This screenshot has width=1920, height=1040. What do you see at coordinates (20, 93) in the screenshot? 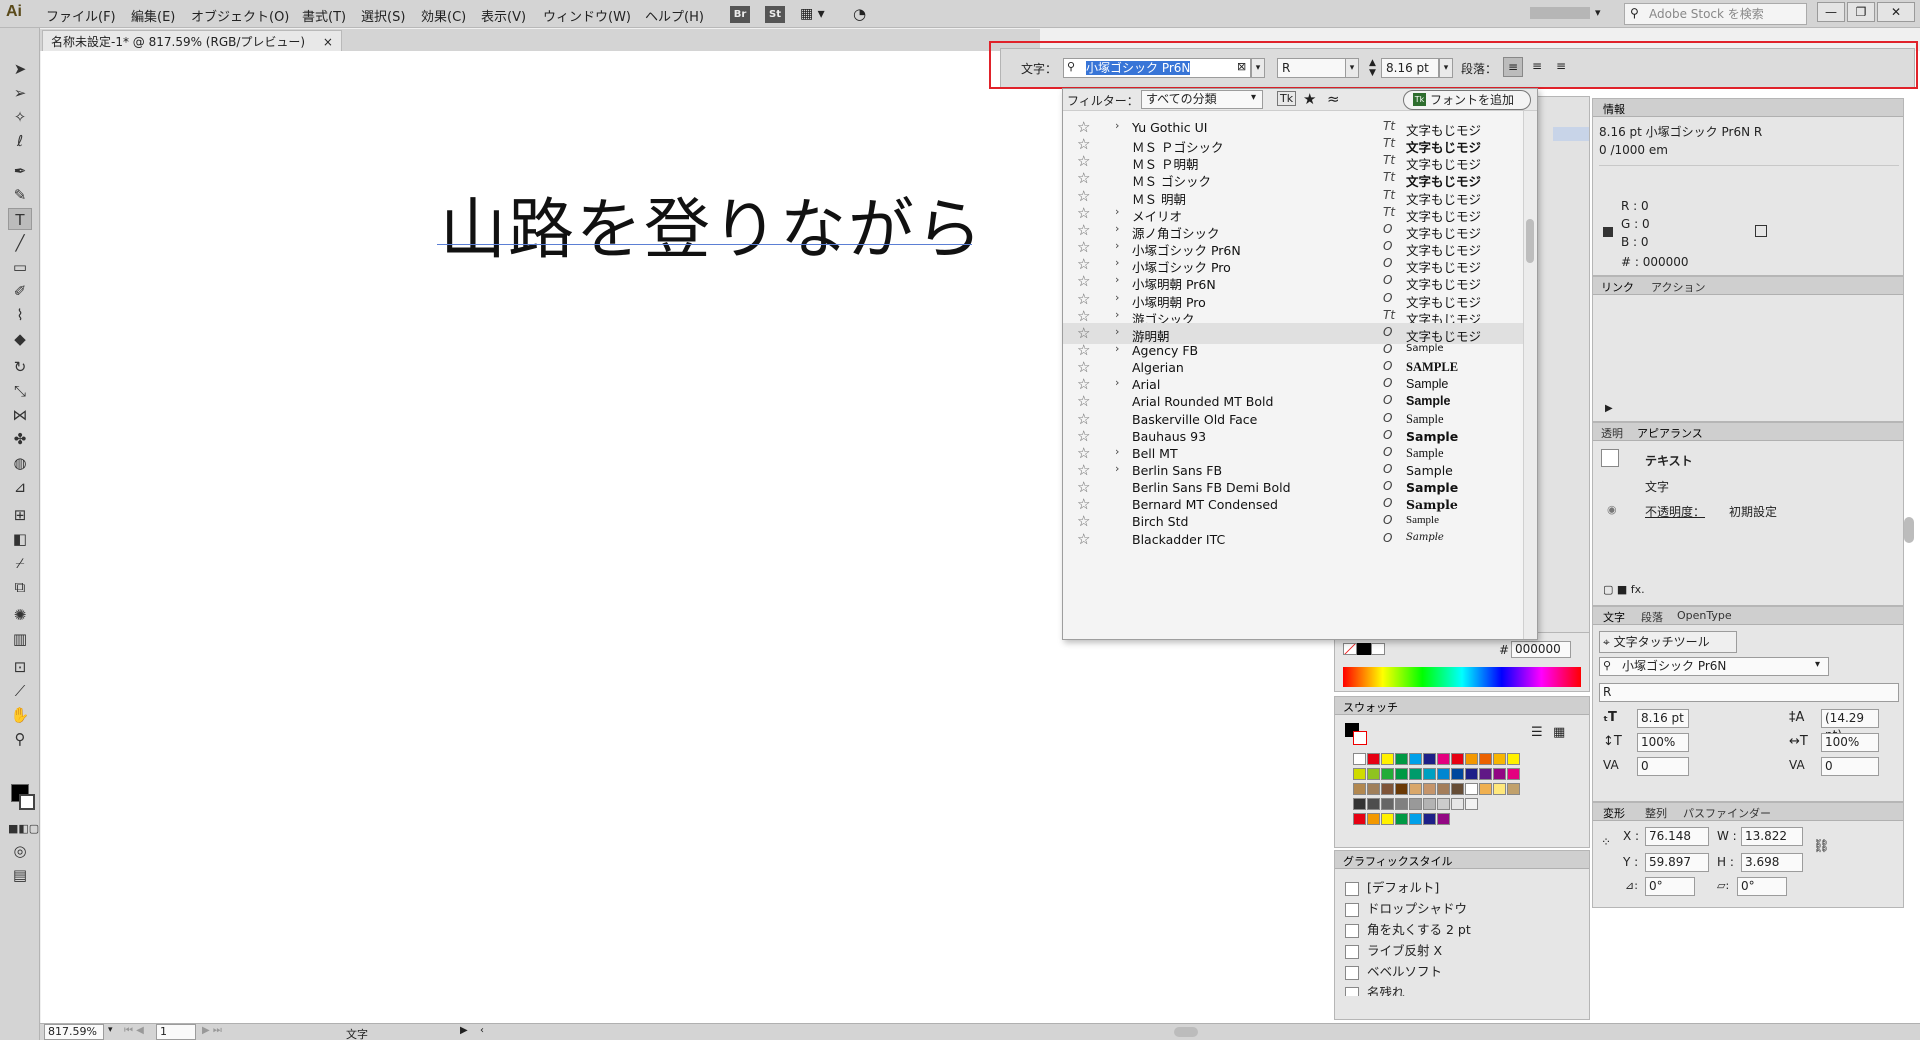
I see `direct-selection-tool-icon: ➢` at bounding box center [20, 93].